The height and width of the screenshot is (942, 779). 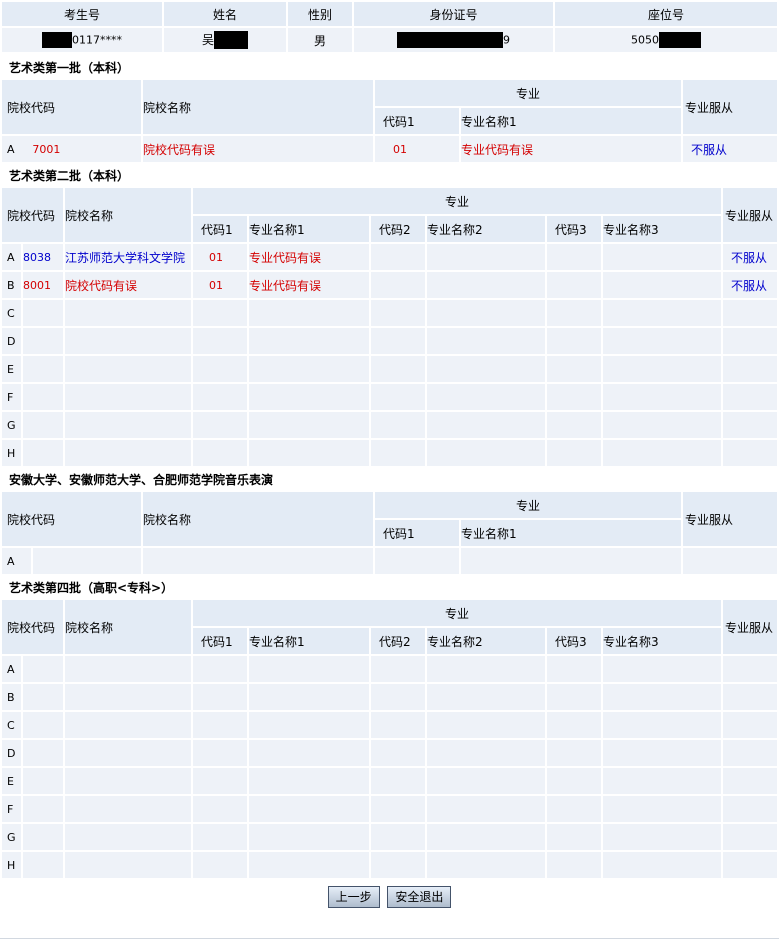 What do you see at coordinates (225, 14) in the screenshot?
I see `col-name: 姓名` at bounding box center [225, 14].